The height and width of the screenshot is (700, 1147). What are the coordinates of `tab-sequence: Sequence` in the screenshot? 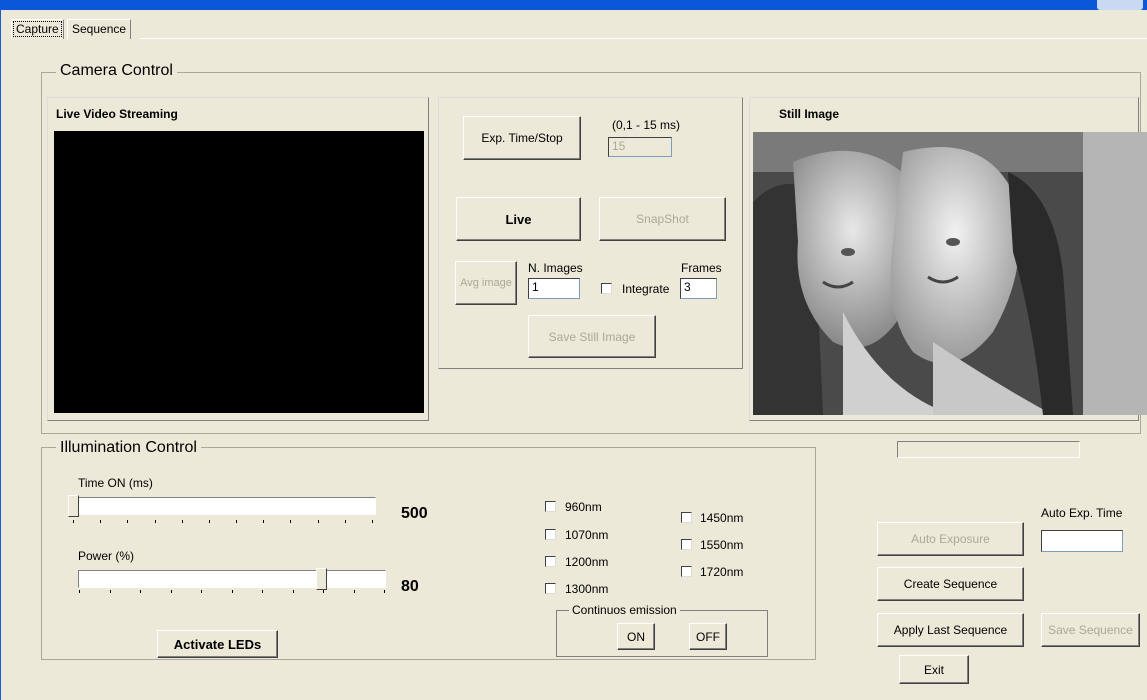 It's located at (99, 29).